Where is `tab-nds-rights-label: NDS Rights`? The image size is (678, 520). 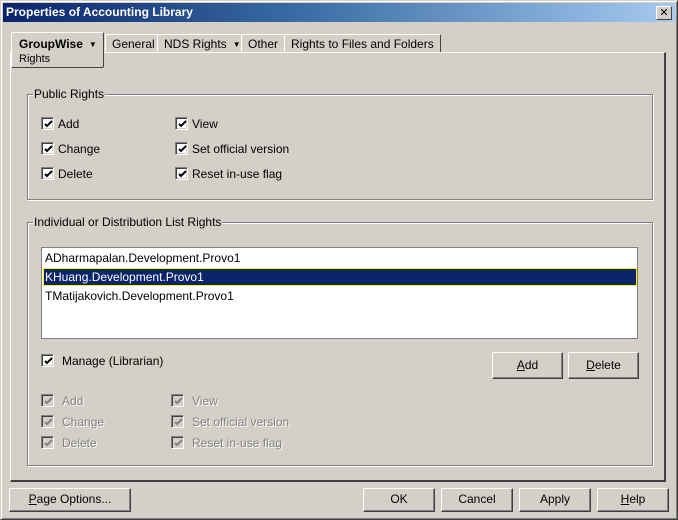
tab-nds-rights-label: NDS Rights is located at coordinates (195, 44).